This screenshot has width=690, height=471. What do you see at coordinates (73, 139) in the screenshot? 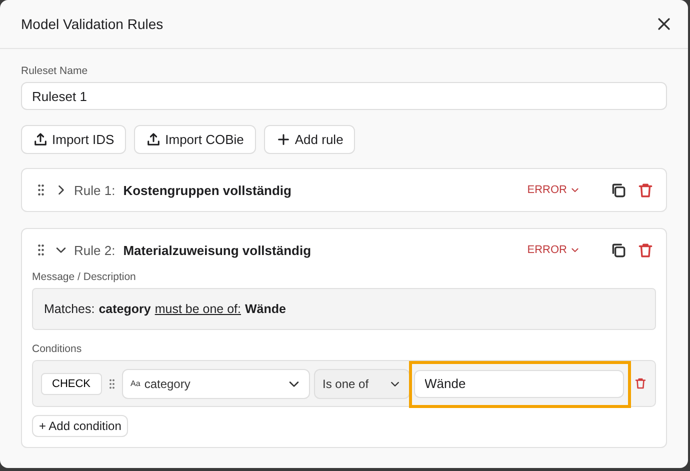
I see `toolbar-button: Import IDS` at bounding box center [73, 139].